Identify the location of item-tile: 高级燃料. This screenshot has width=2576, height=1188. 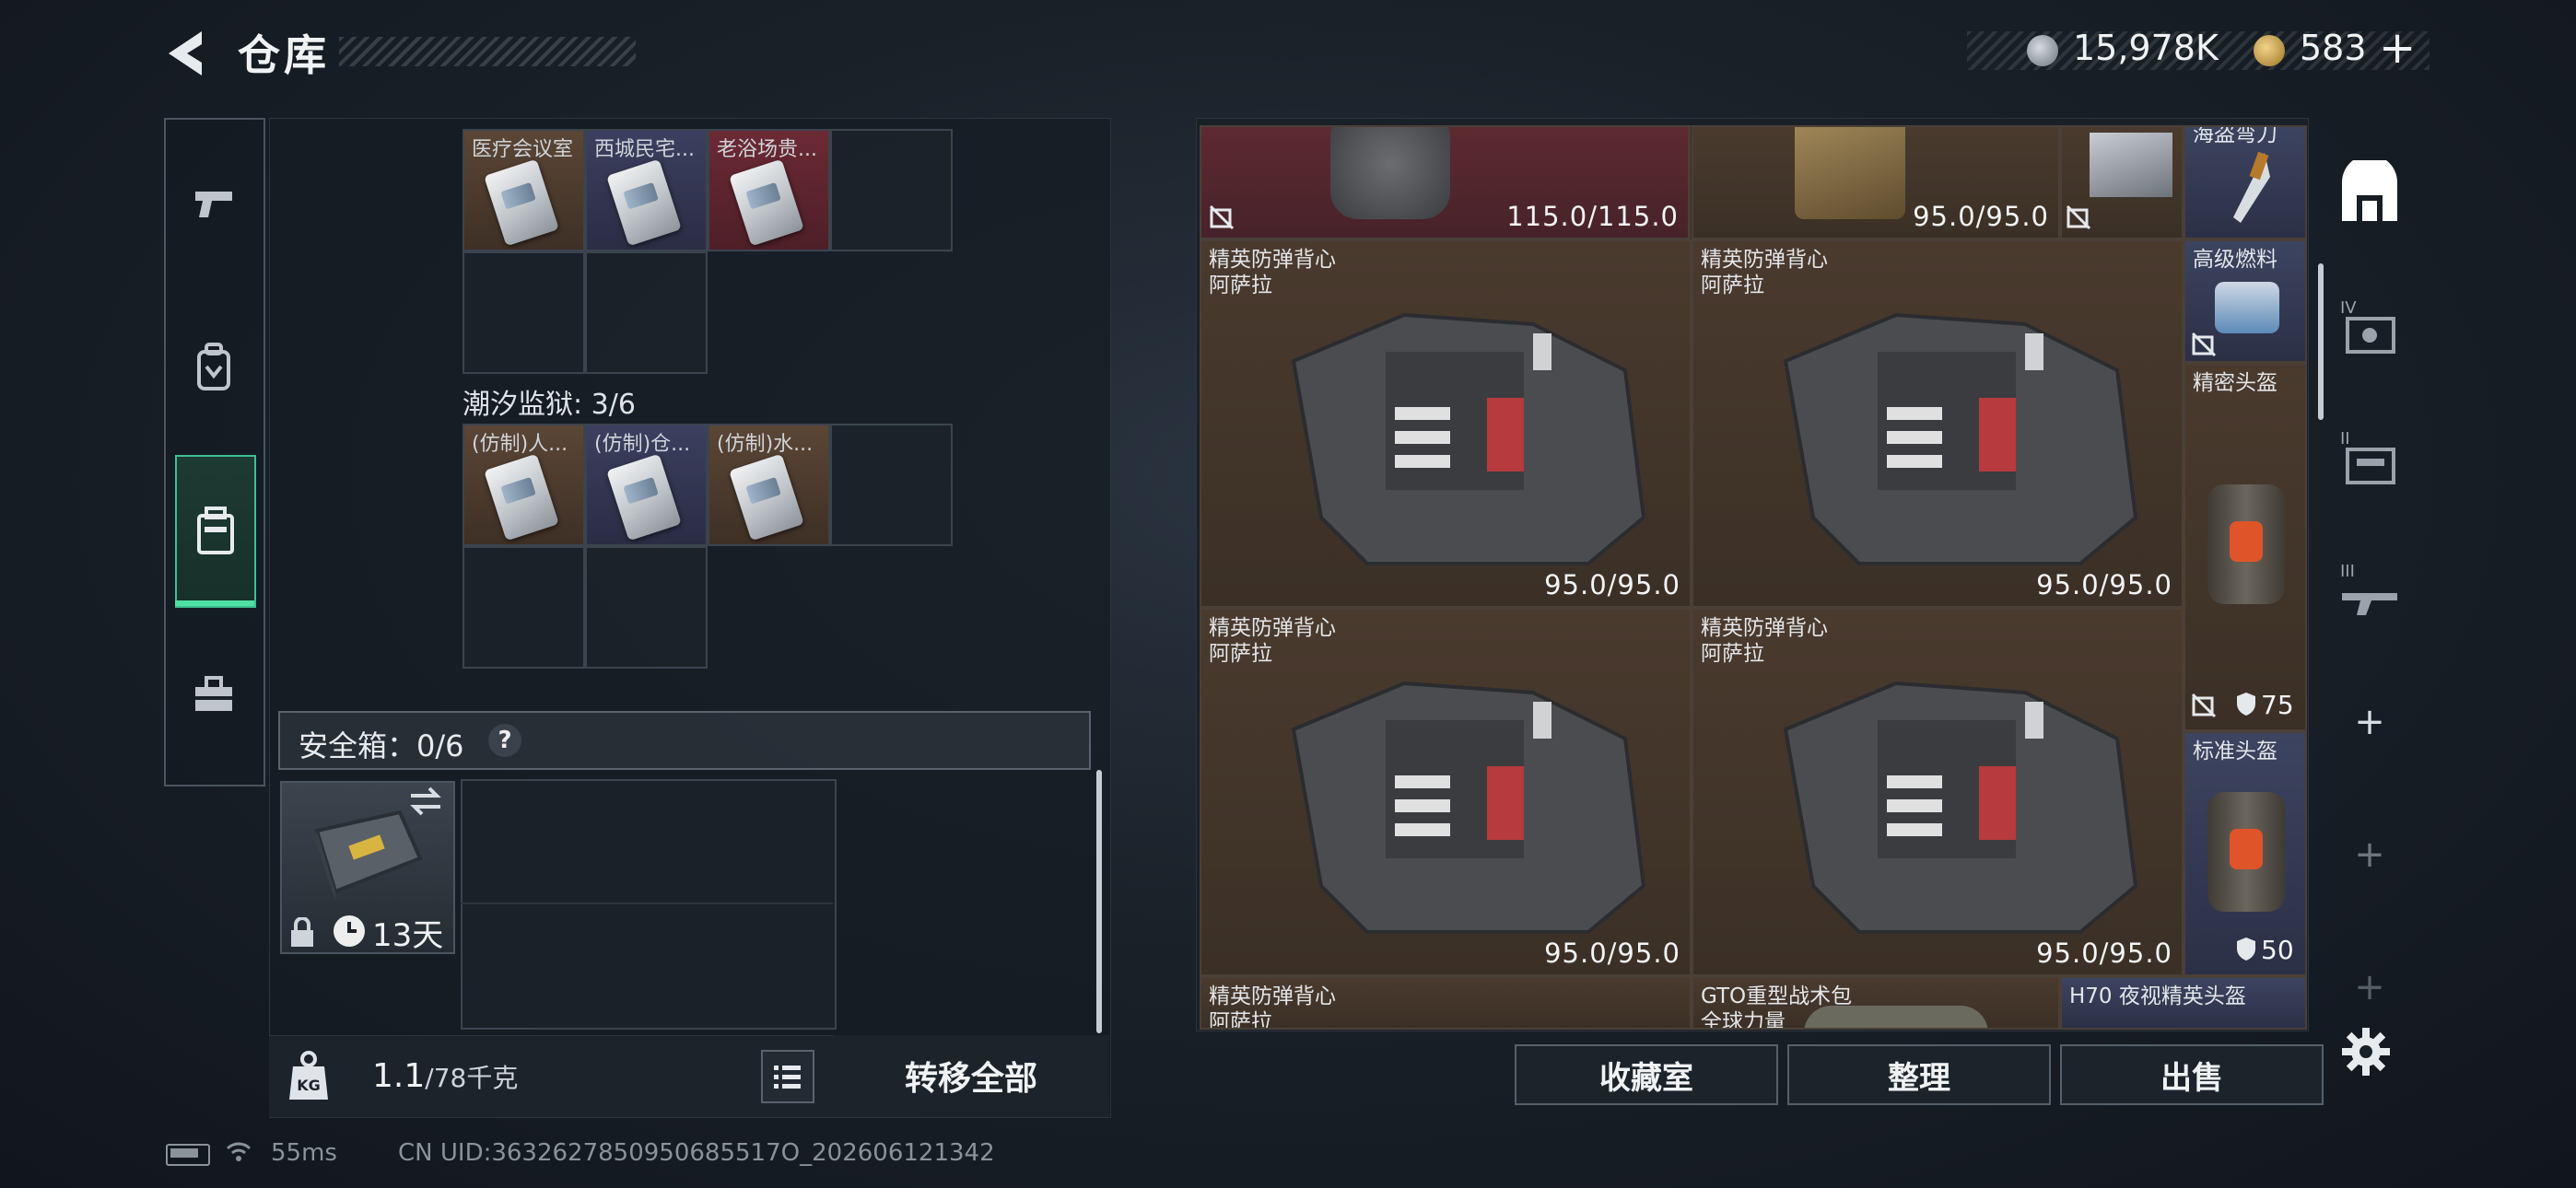
(2245, 301).